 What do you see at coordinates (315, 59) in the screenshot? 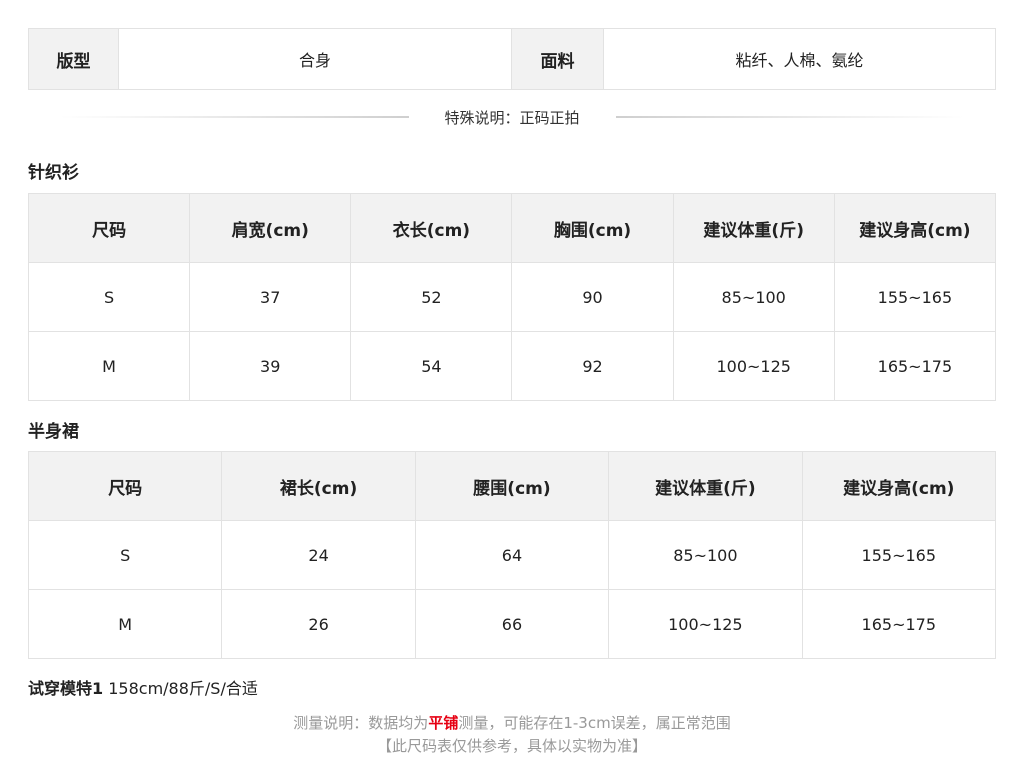
I see `fit-value: 合身` at bounding box center [315, 59].